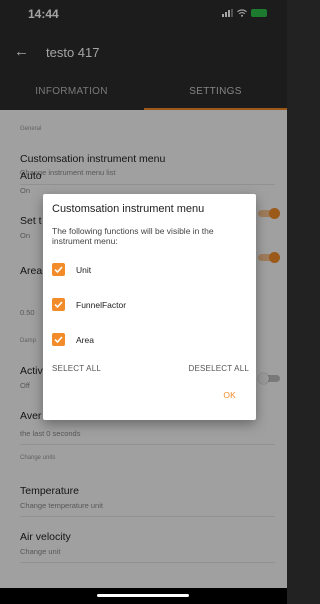  I want to click on system-nav-bar, so click(143, 596).